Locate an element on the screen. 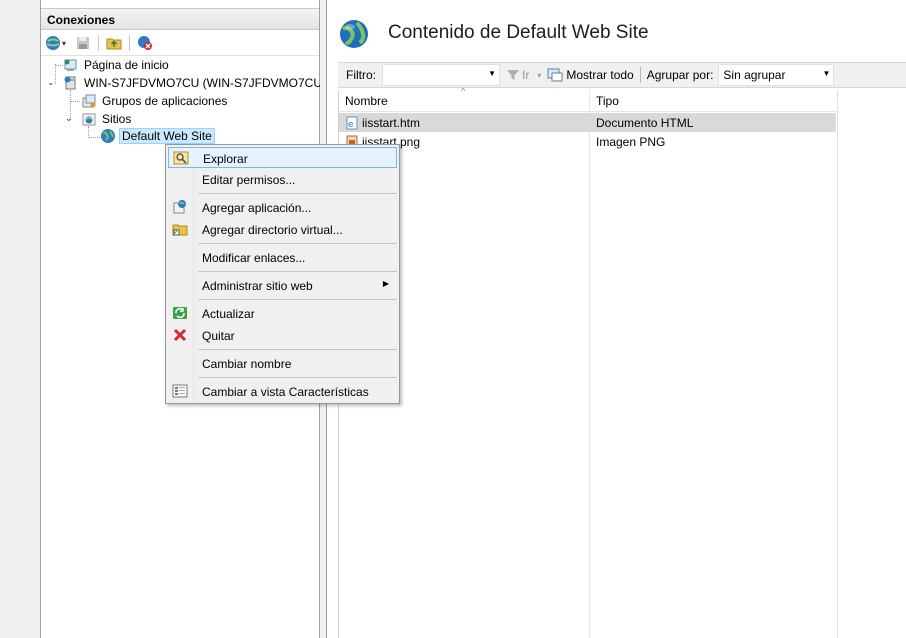 The height and width of the screenshot is (638, 906). add-application-icon is located at coordinates (180, 207).